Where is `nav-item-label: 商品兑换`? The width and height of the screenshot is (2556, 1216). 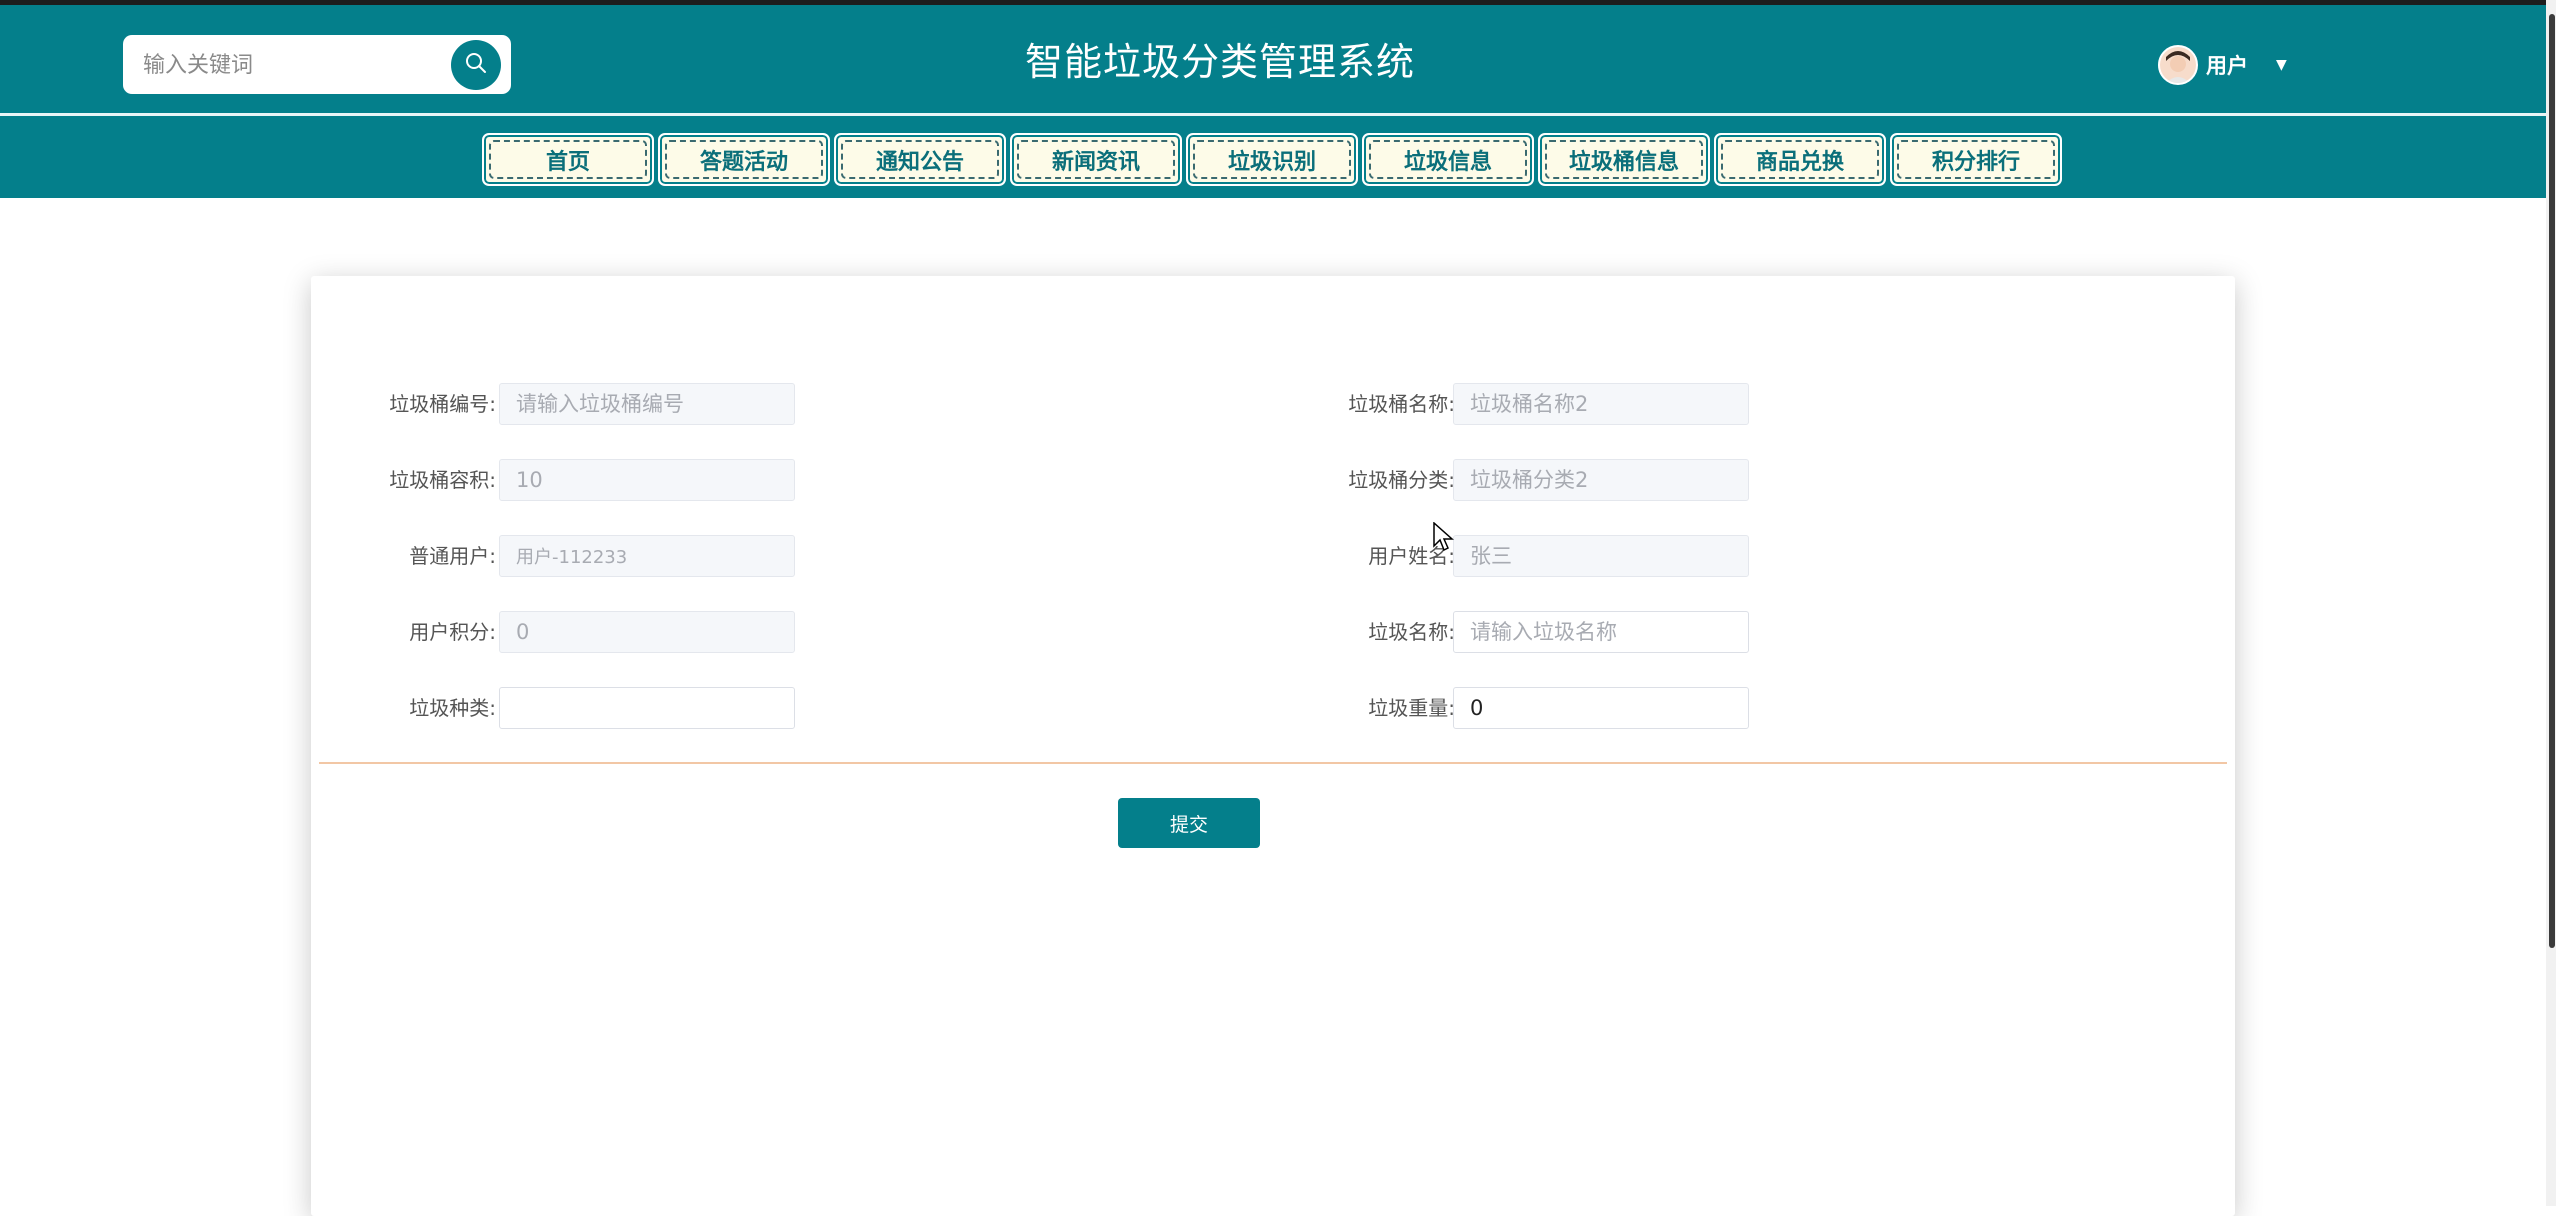
nav-item-label: 商品兑换 is located at coordinates (1799, 162).